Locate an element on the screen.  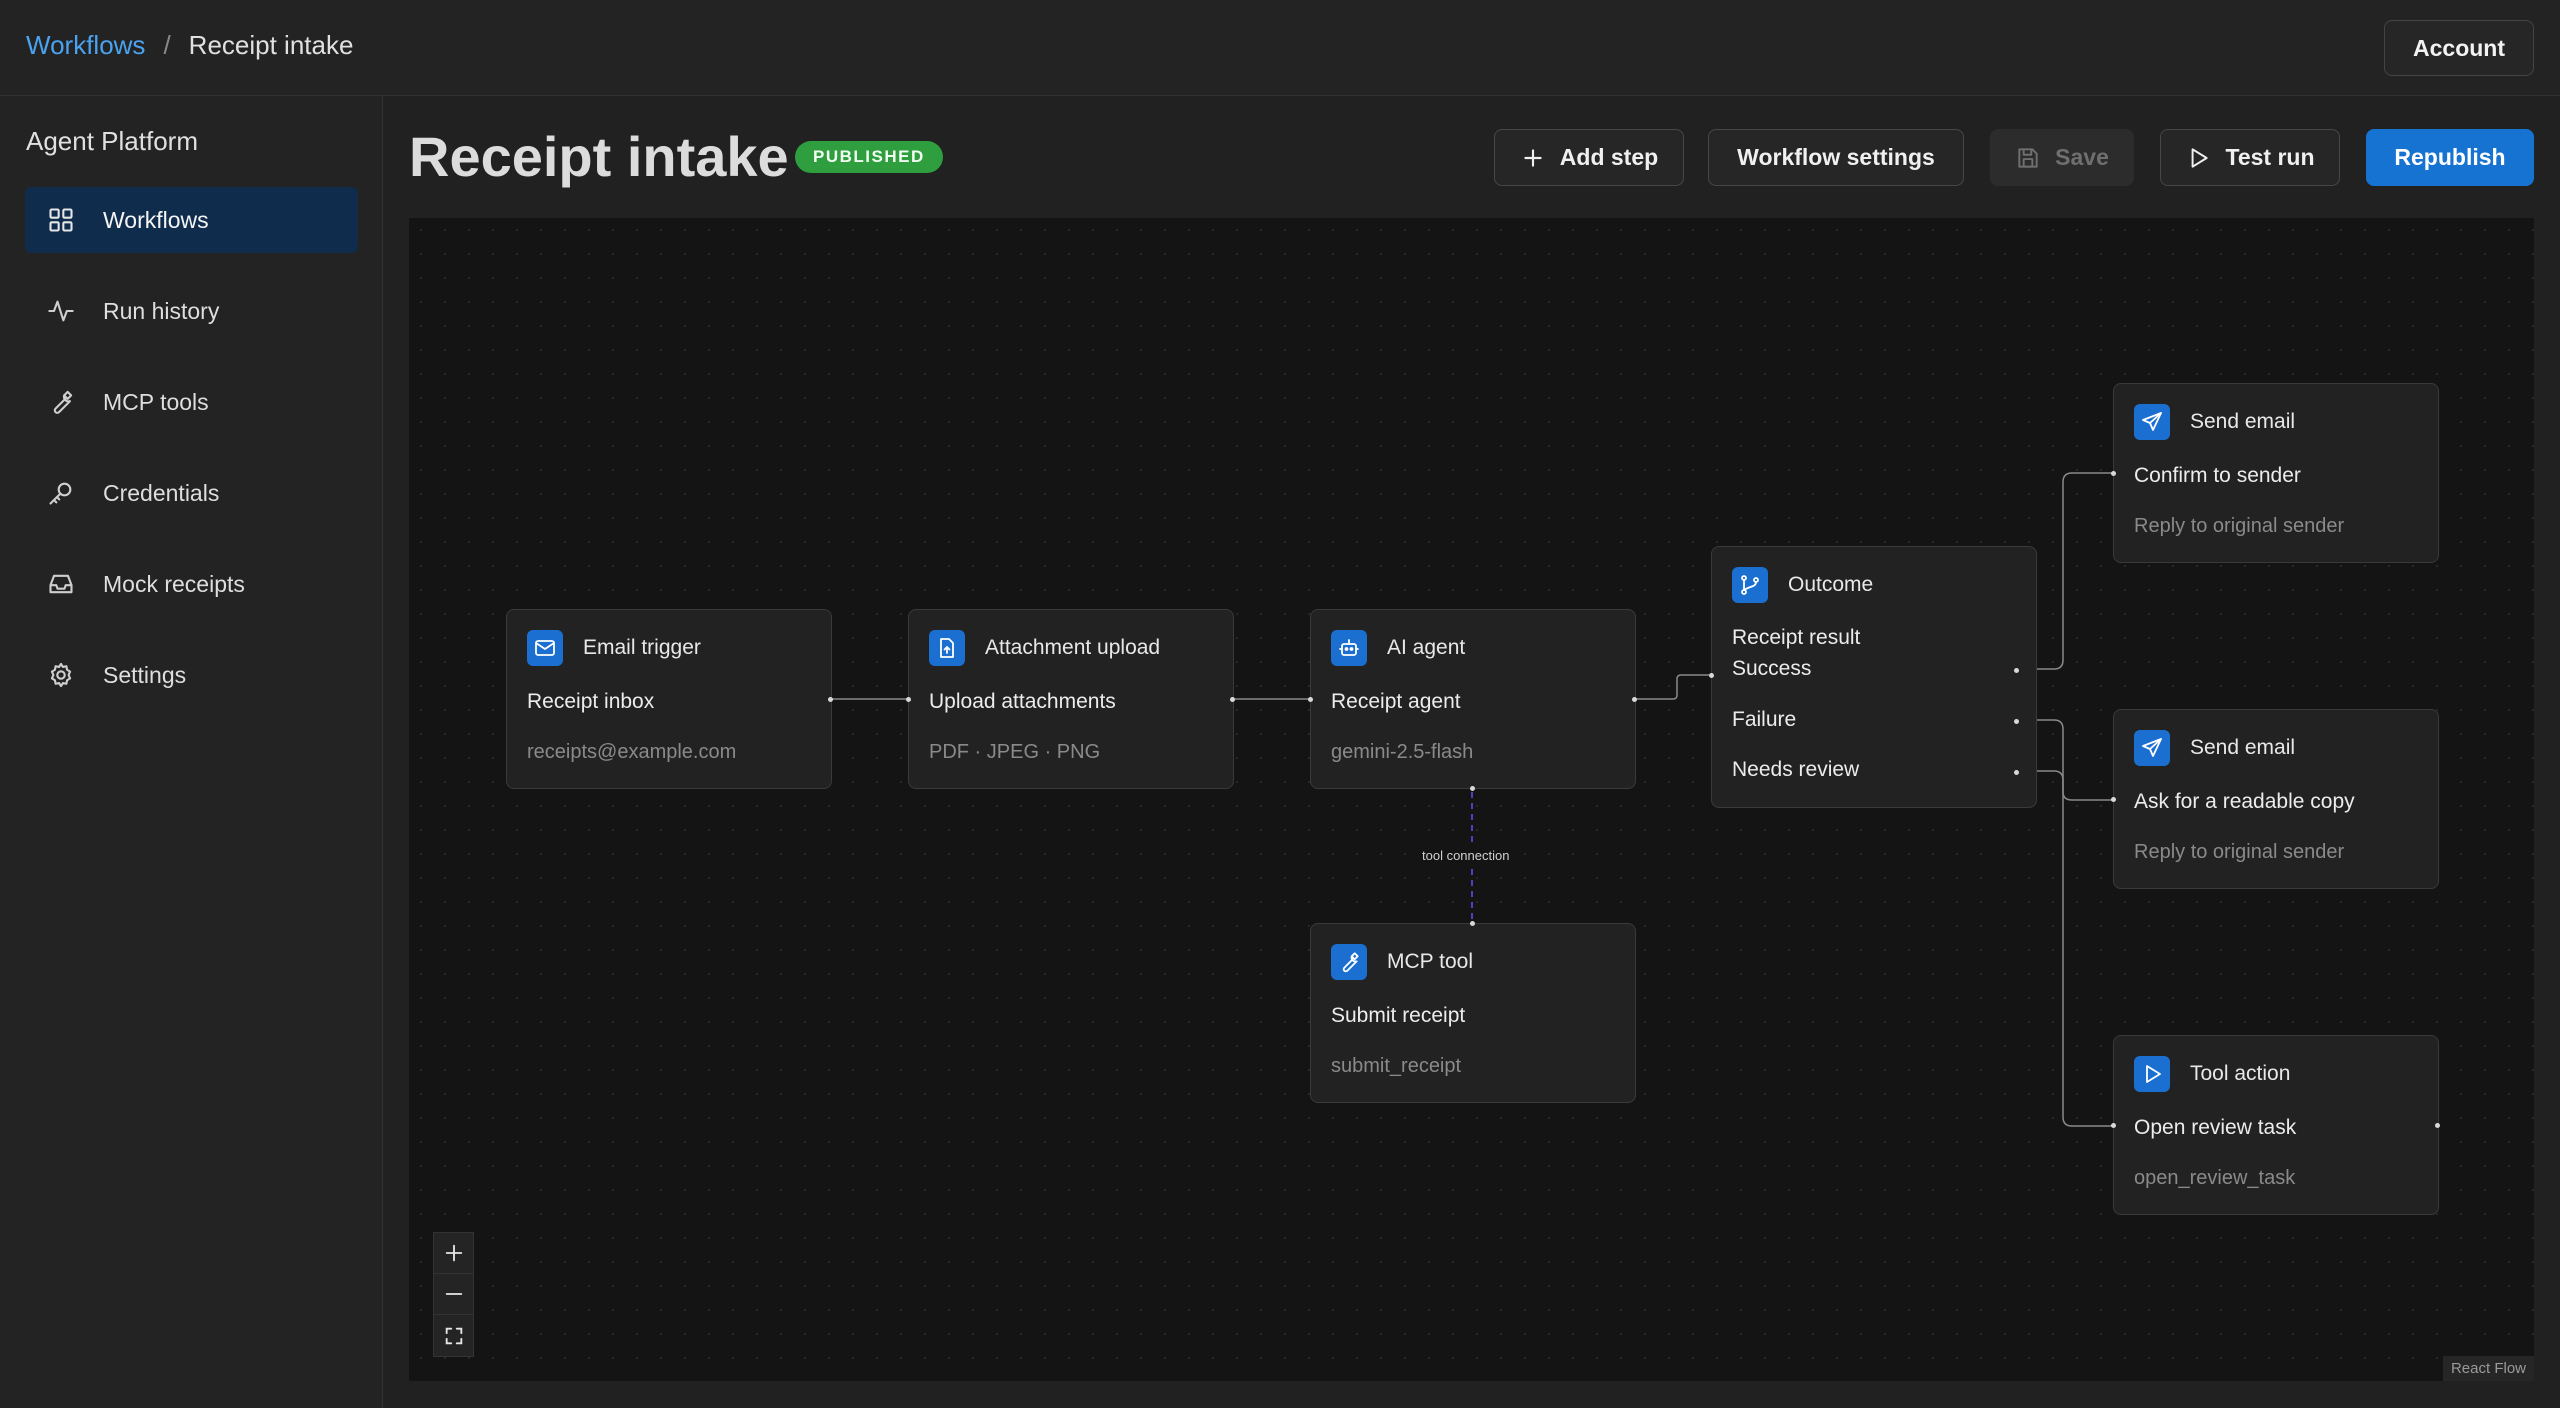
zoom-controls is located at coordinates (453, 1294).